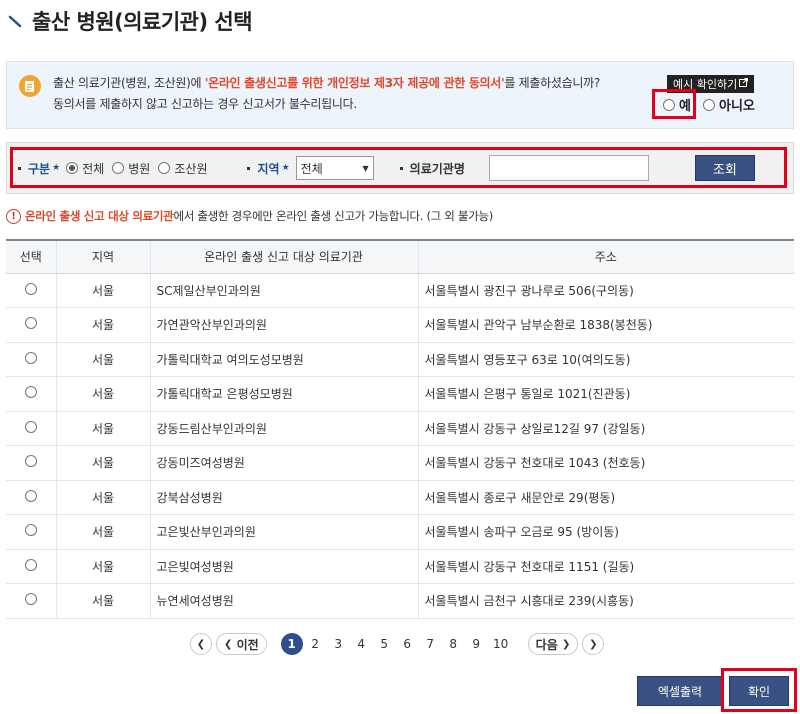 Image resolution: width=800 pixels, height=714 pixels. I want to click on page-3: 3, so click(338, 644).